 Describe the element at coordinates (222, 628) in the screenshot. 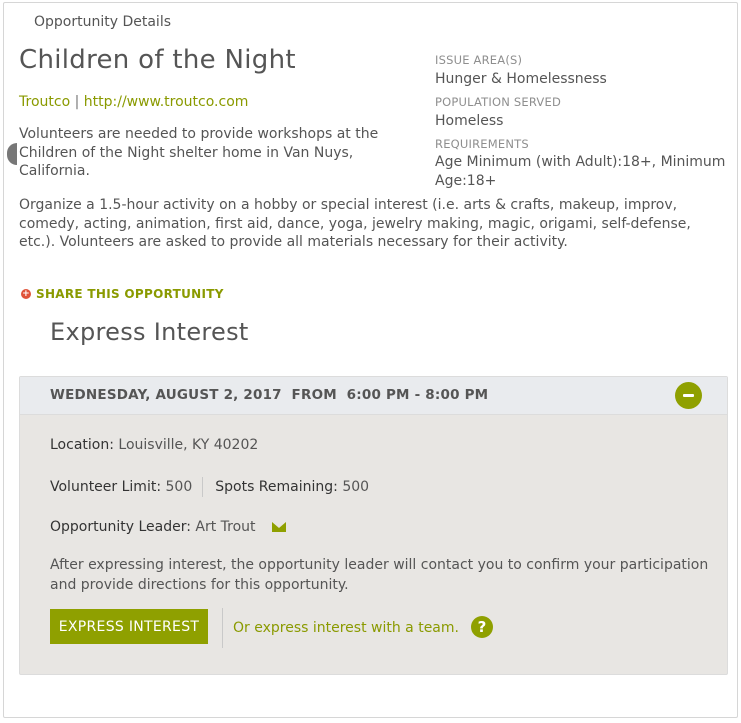

I see `button-divider` at that location.